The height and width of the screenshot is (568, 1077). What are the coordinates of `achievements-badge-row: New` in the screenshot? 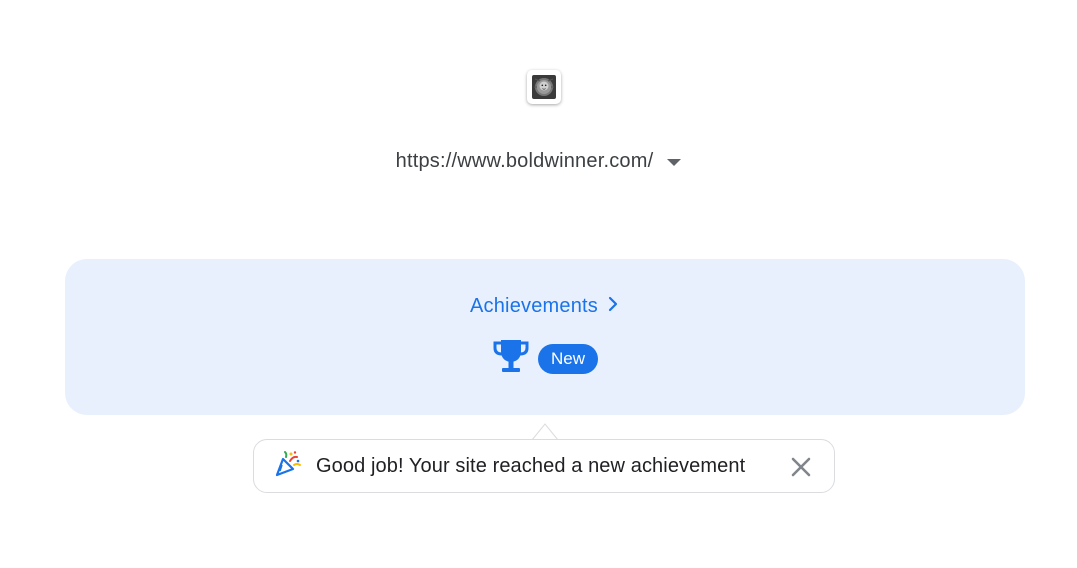 It's located at (545, 358).